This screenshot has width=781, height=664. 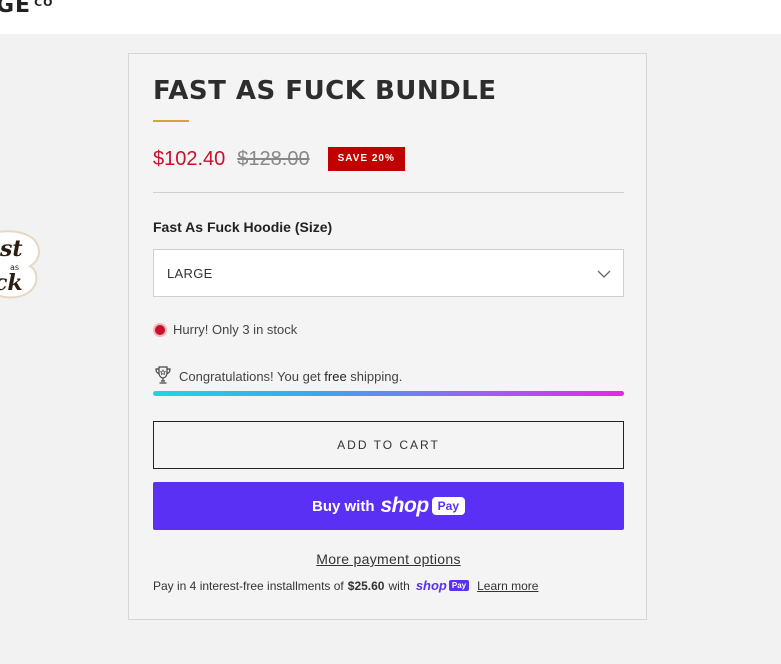 What do you see at coordinates (604, 274) in the screenshot?
I see `chevron-down-icon` at bounding box center [604, 274].